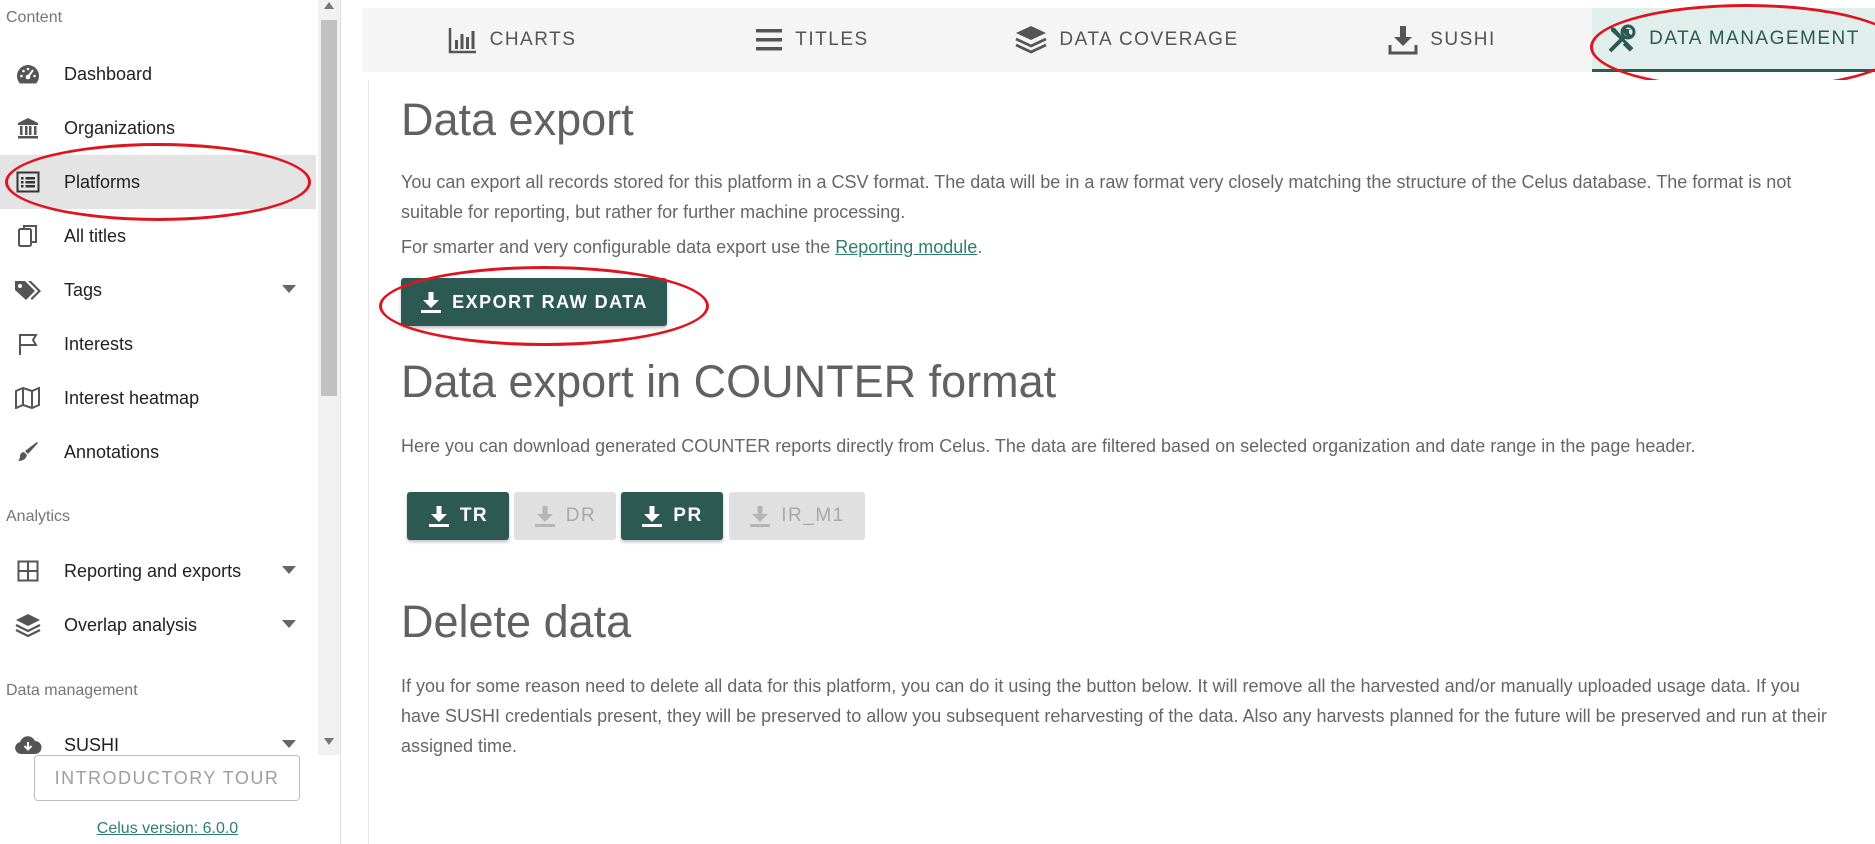  I want to click on sidebar-item-label: Annotations, so click(112, 451).